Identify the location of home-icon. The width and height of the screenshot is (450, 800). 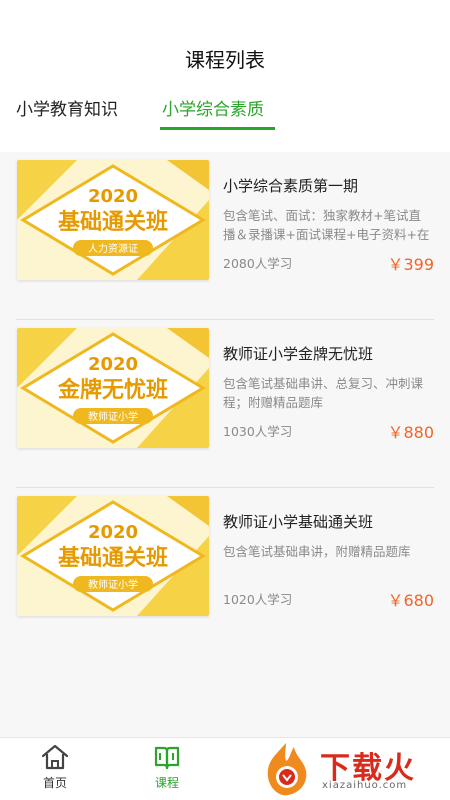
(55, 757).